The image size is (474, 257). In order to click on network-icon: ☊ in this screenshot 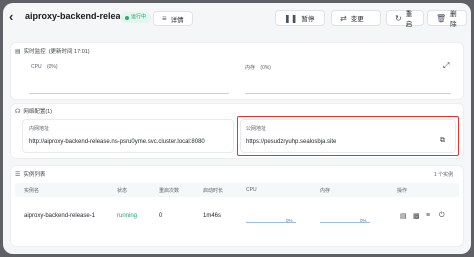, I will do `click(18, 111)`.